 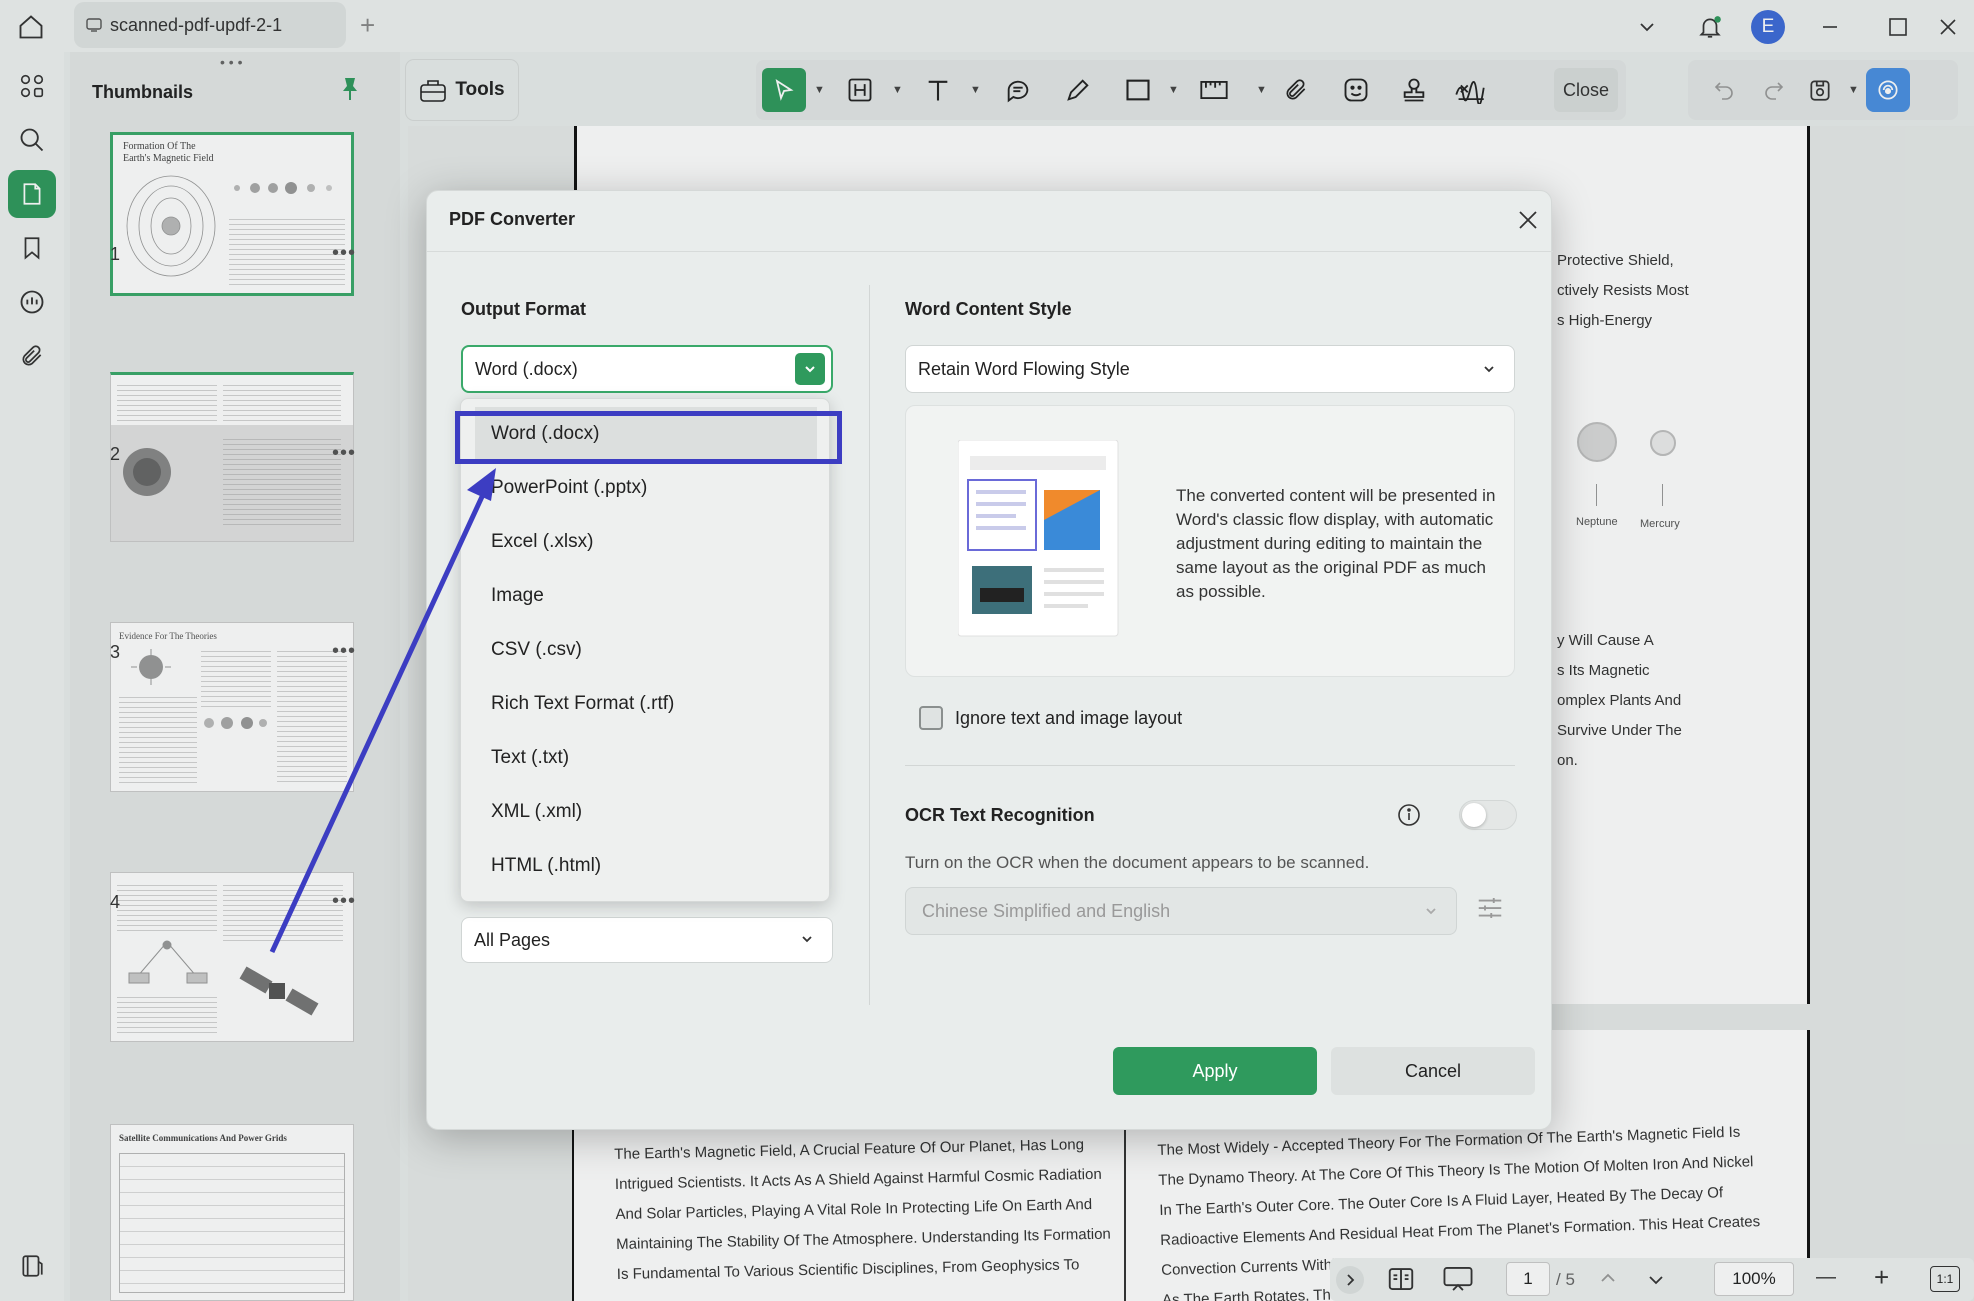 What do you see at coordinates (1488, 815) in the screenshot?
I see `ocr-toggle` at bounding box center [1488, 815].